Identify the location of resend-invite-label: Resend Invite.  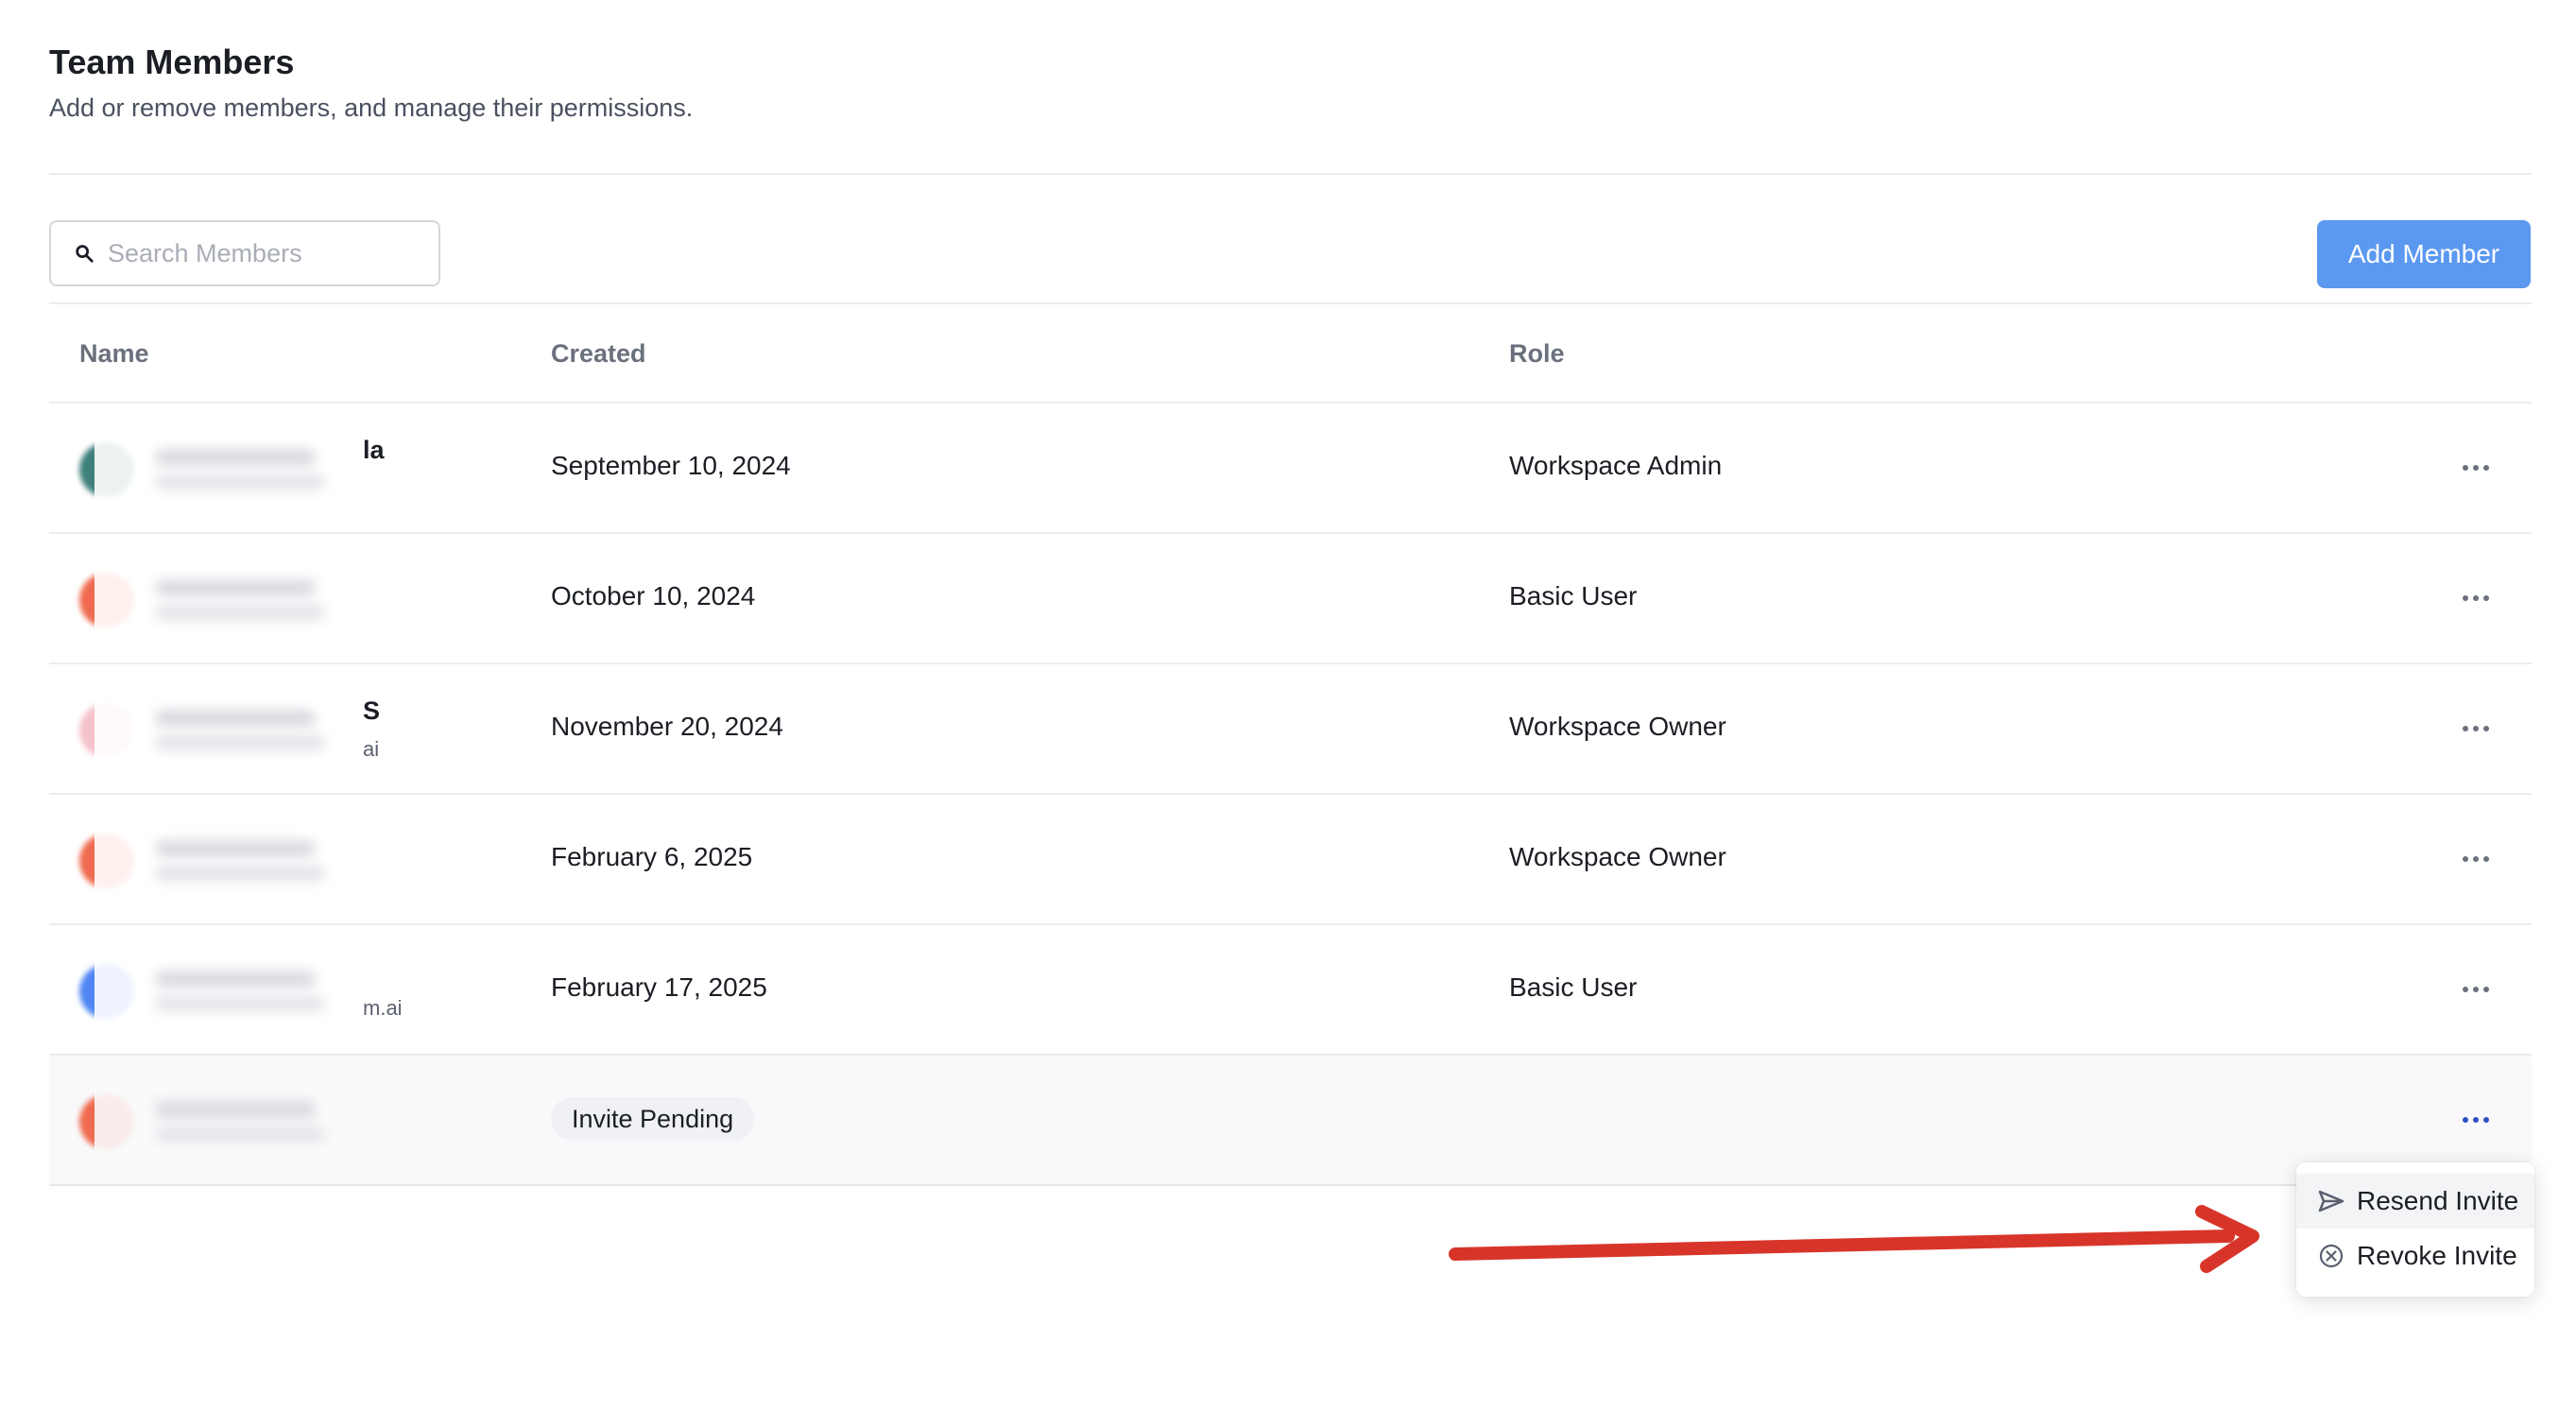
(2438, 1200).